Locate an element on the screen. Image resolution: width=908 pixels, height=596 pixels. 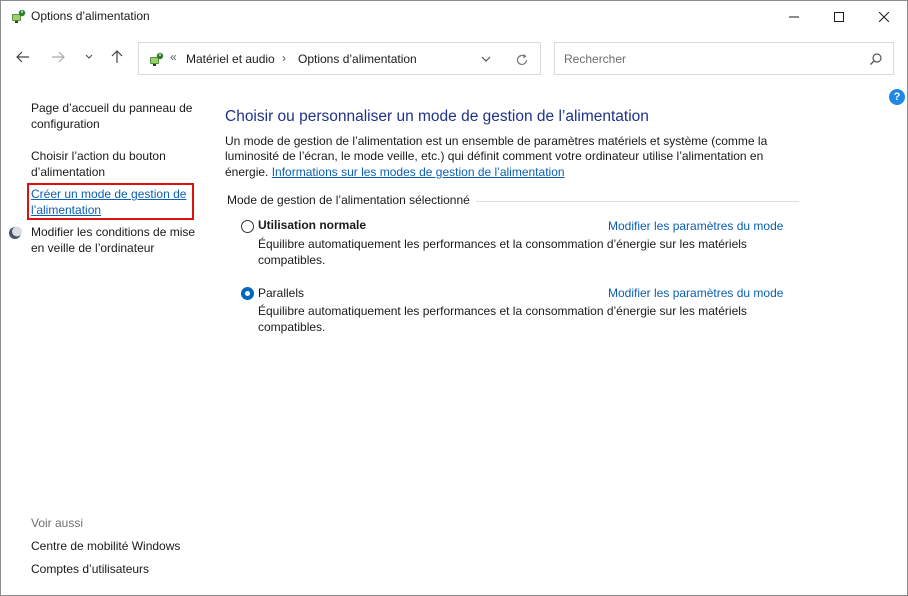
search-placeholder: Rechercher is located at coordinates (595, 59).